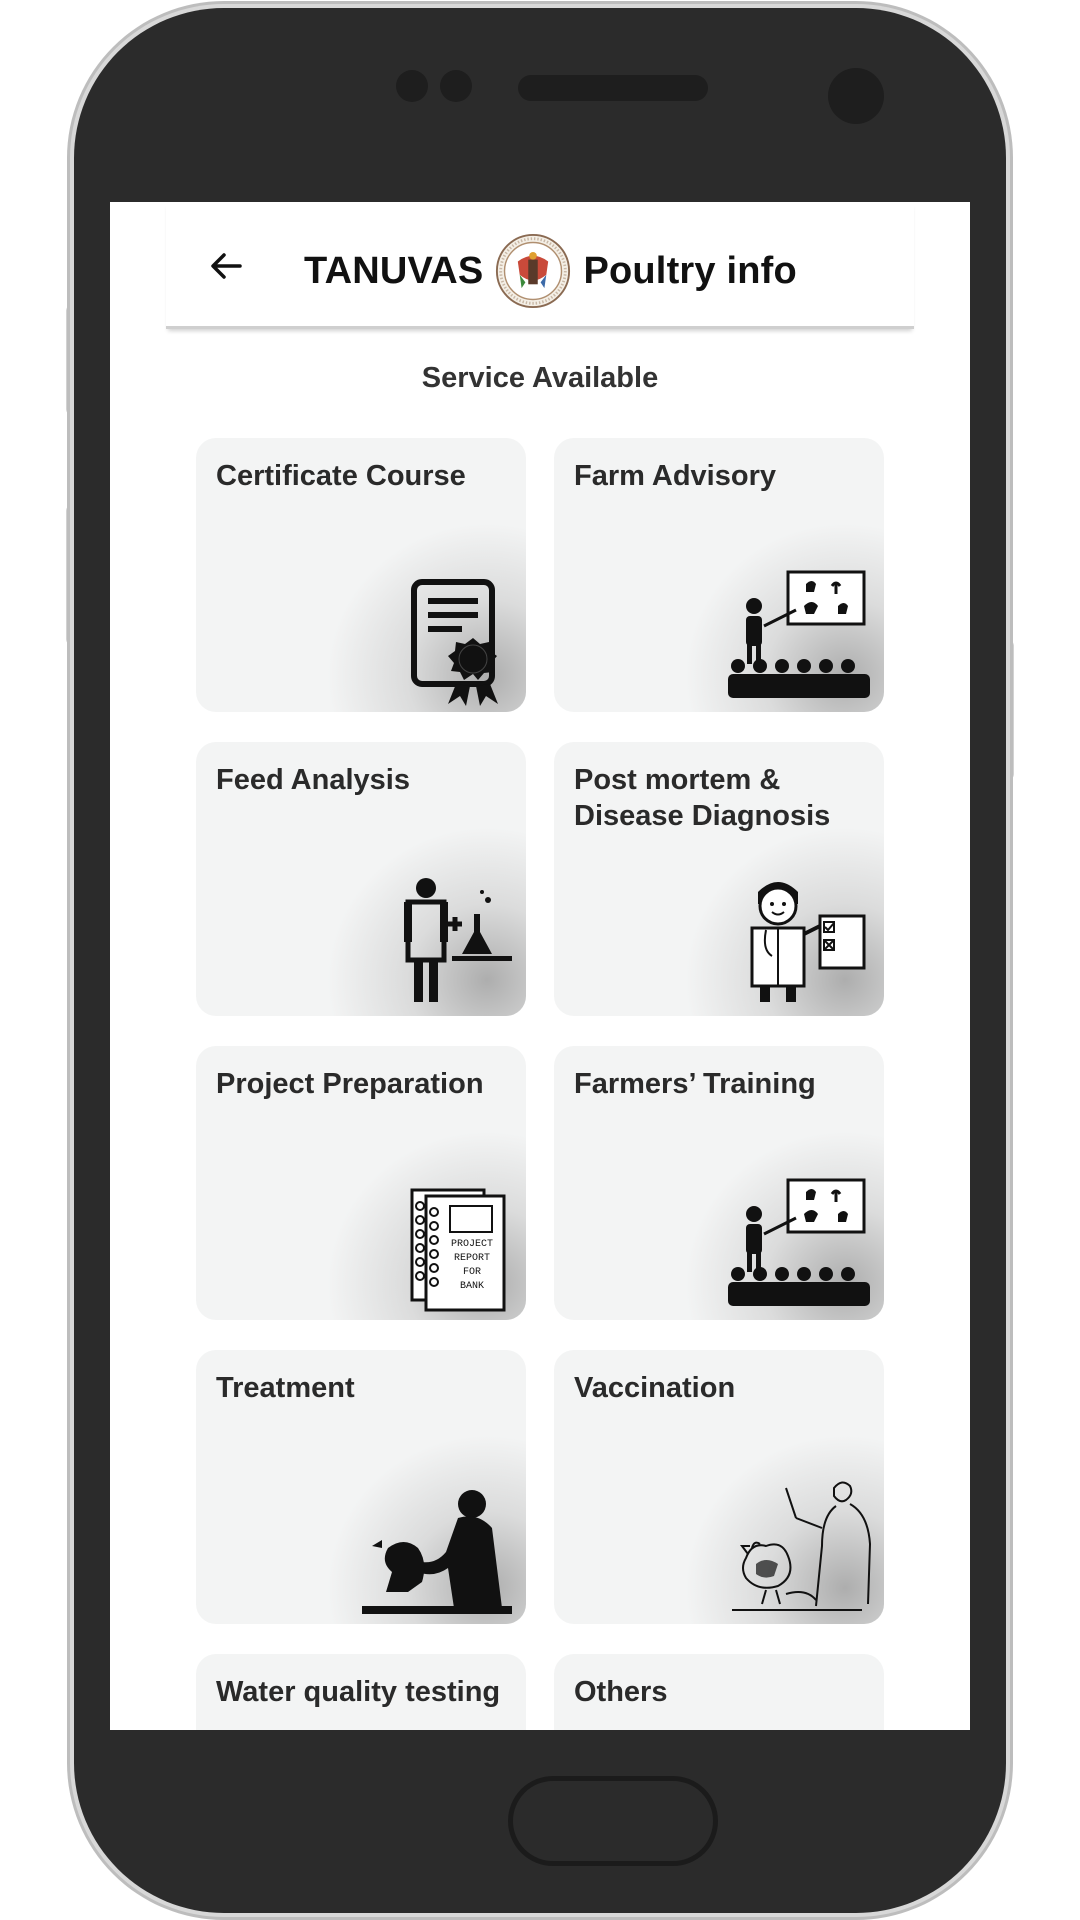  I want to click on front-camera, so click(856, 96).